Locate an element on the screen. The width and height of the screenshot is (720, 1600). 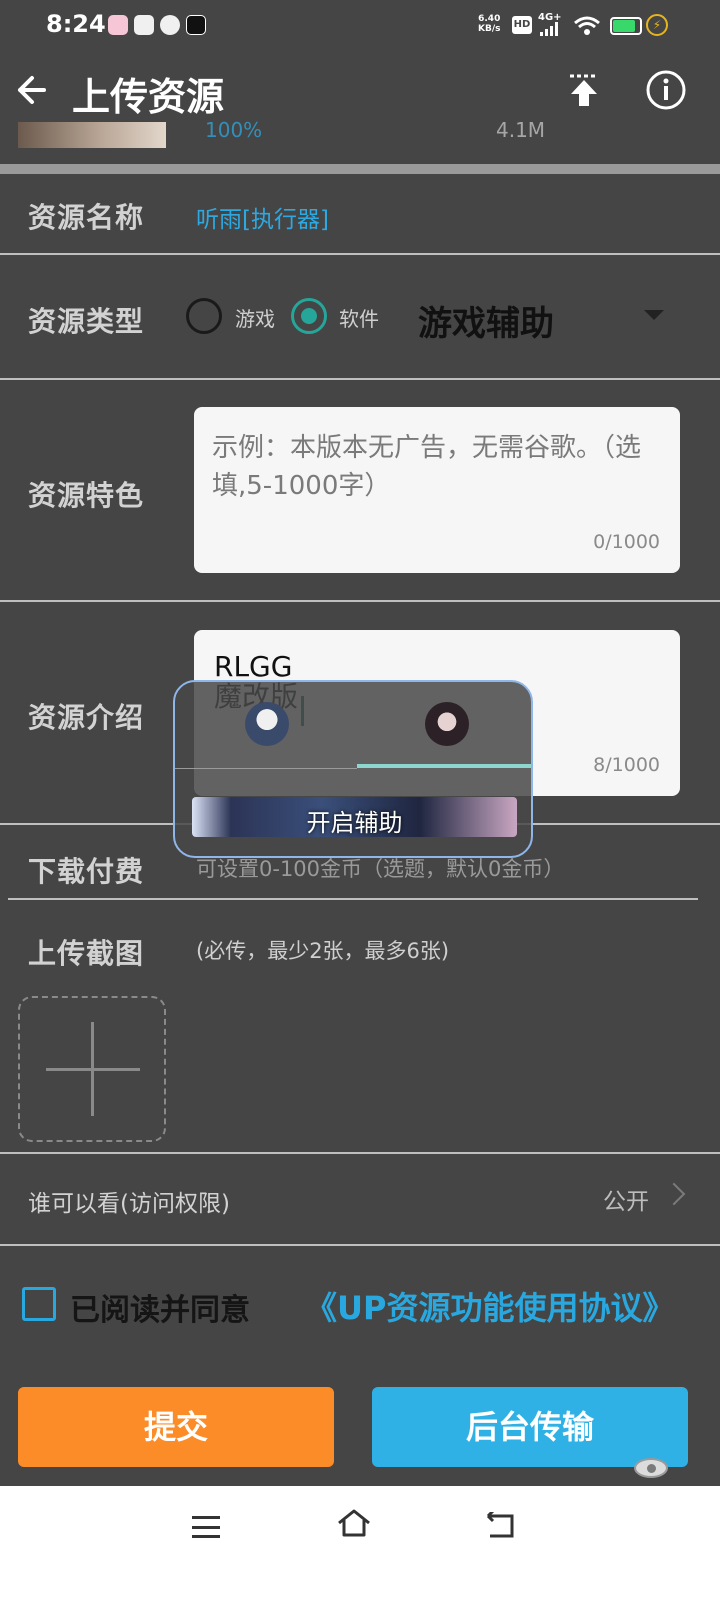
upload-progress: 100% is located at coordinates (234, 130).